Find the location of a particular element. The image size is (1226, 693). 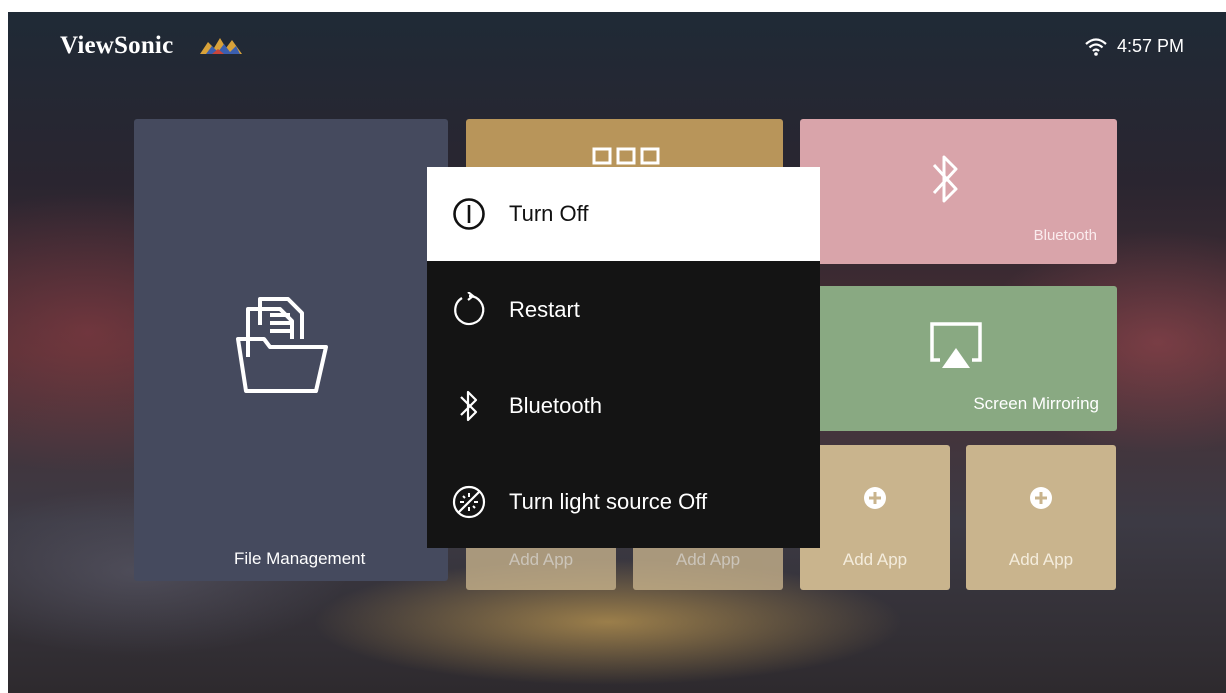

screen-mirroring-label: Screen Mirroring is located at coordinates (1036, 403).